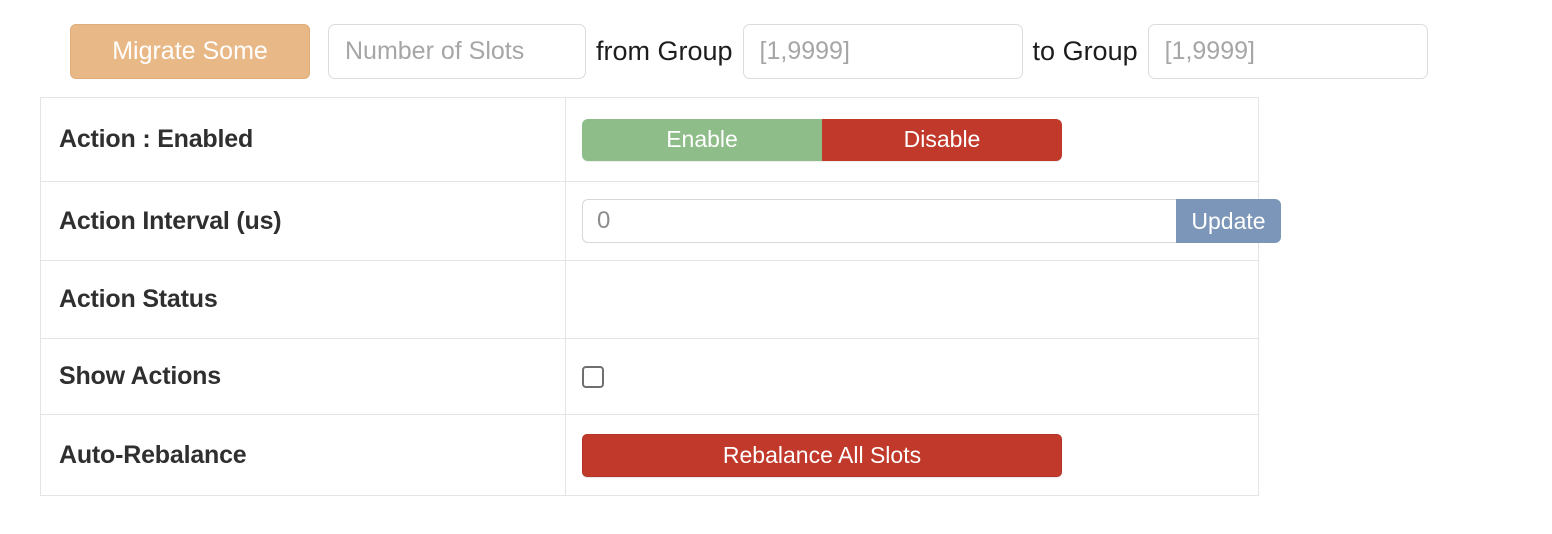 This screenshot has height=534, width=1552. What do you see at coordinates (942, 139) in the screenshot?
I see `disable-button: Disable` at bounding box center [942, 139].